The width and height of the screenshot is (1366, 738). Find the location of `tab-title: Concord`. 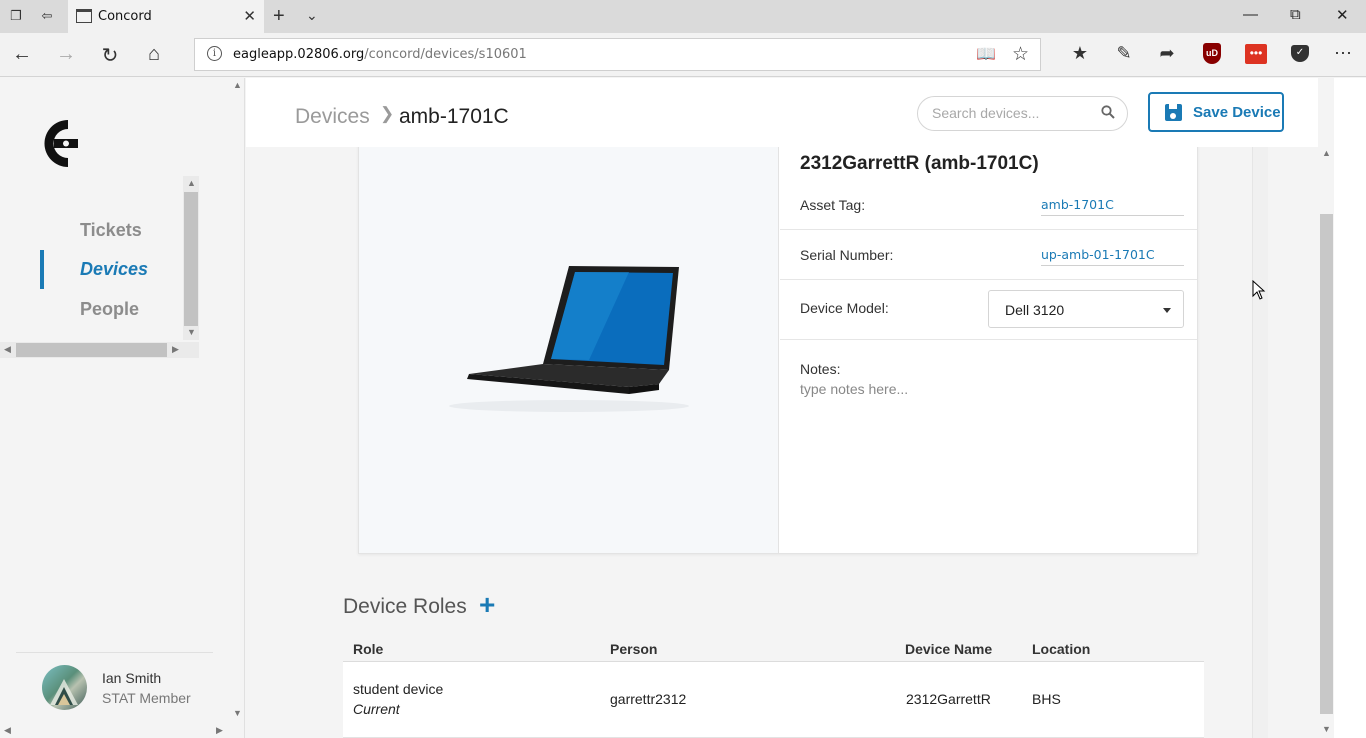

tab-title: Concord is located at coordinates (125, 16).